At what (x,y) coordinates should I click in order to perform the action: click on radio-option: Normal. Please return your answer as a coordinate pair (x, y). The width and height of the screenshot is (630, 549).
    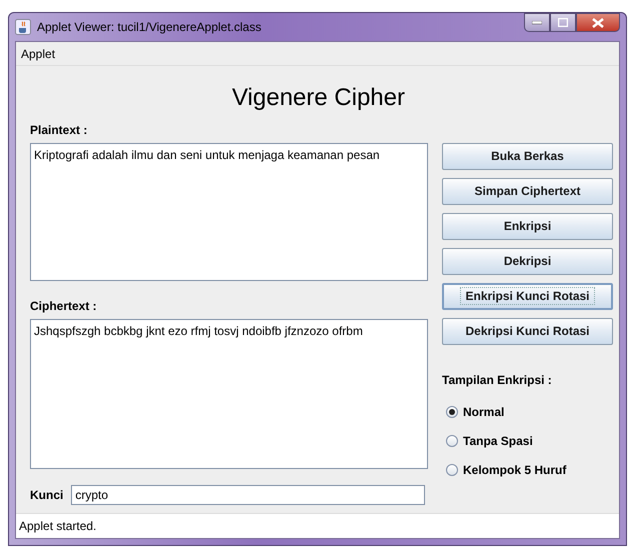
    Looking at the image, I should click on (529, 411).